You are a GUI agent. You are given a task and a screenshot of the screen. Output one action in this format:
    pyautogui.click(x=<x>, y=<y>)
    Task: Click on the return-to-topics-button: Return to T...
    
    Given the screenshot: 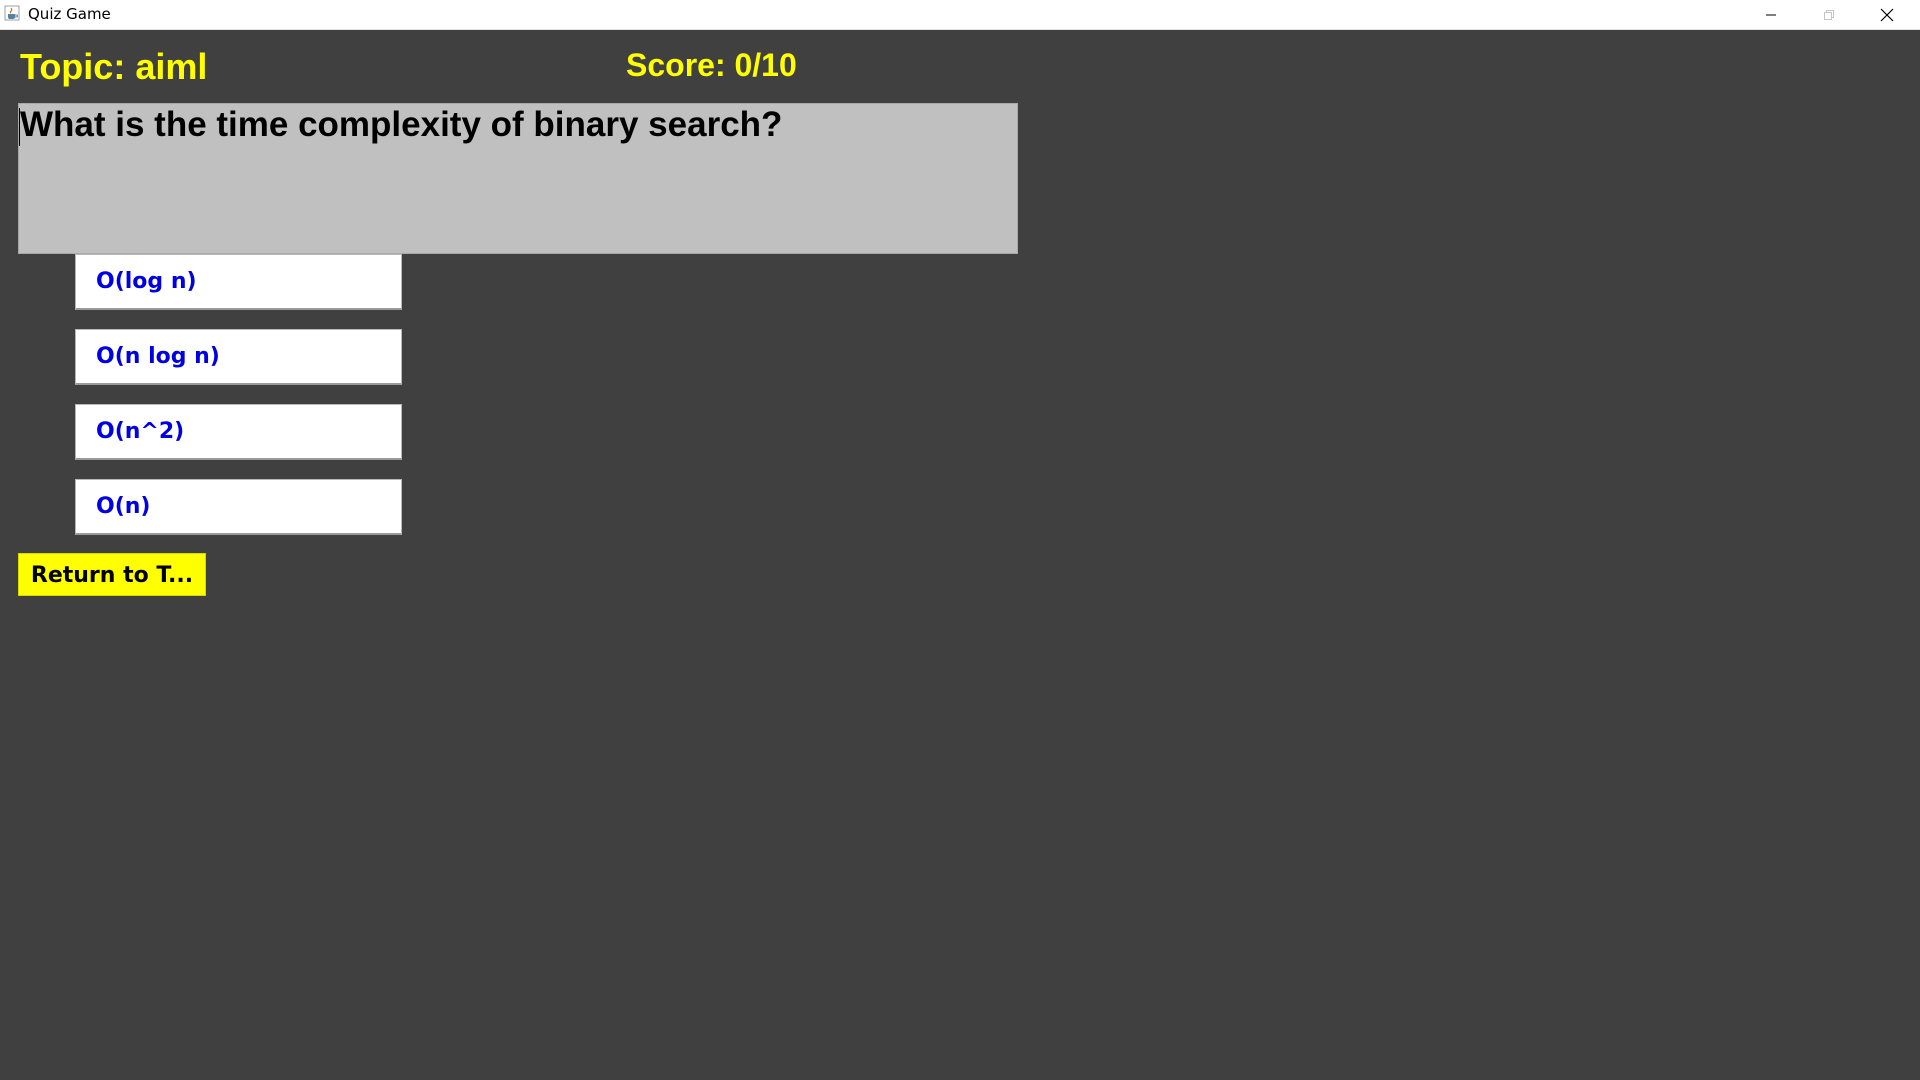 What is the action you would take?
    pyautogui.click(x=112, y=574)
    